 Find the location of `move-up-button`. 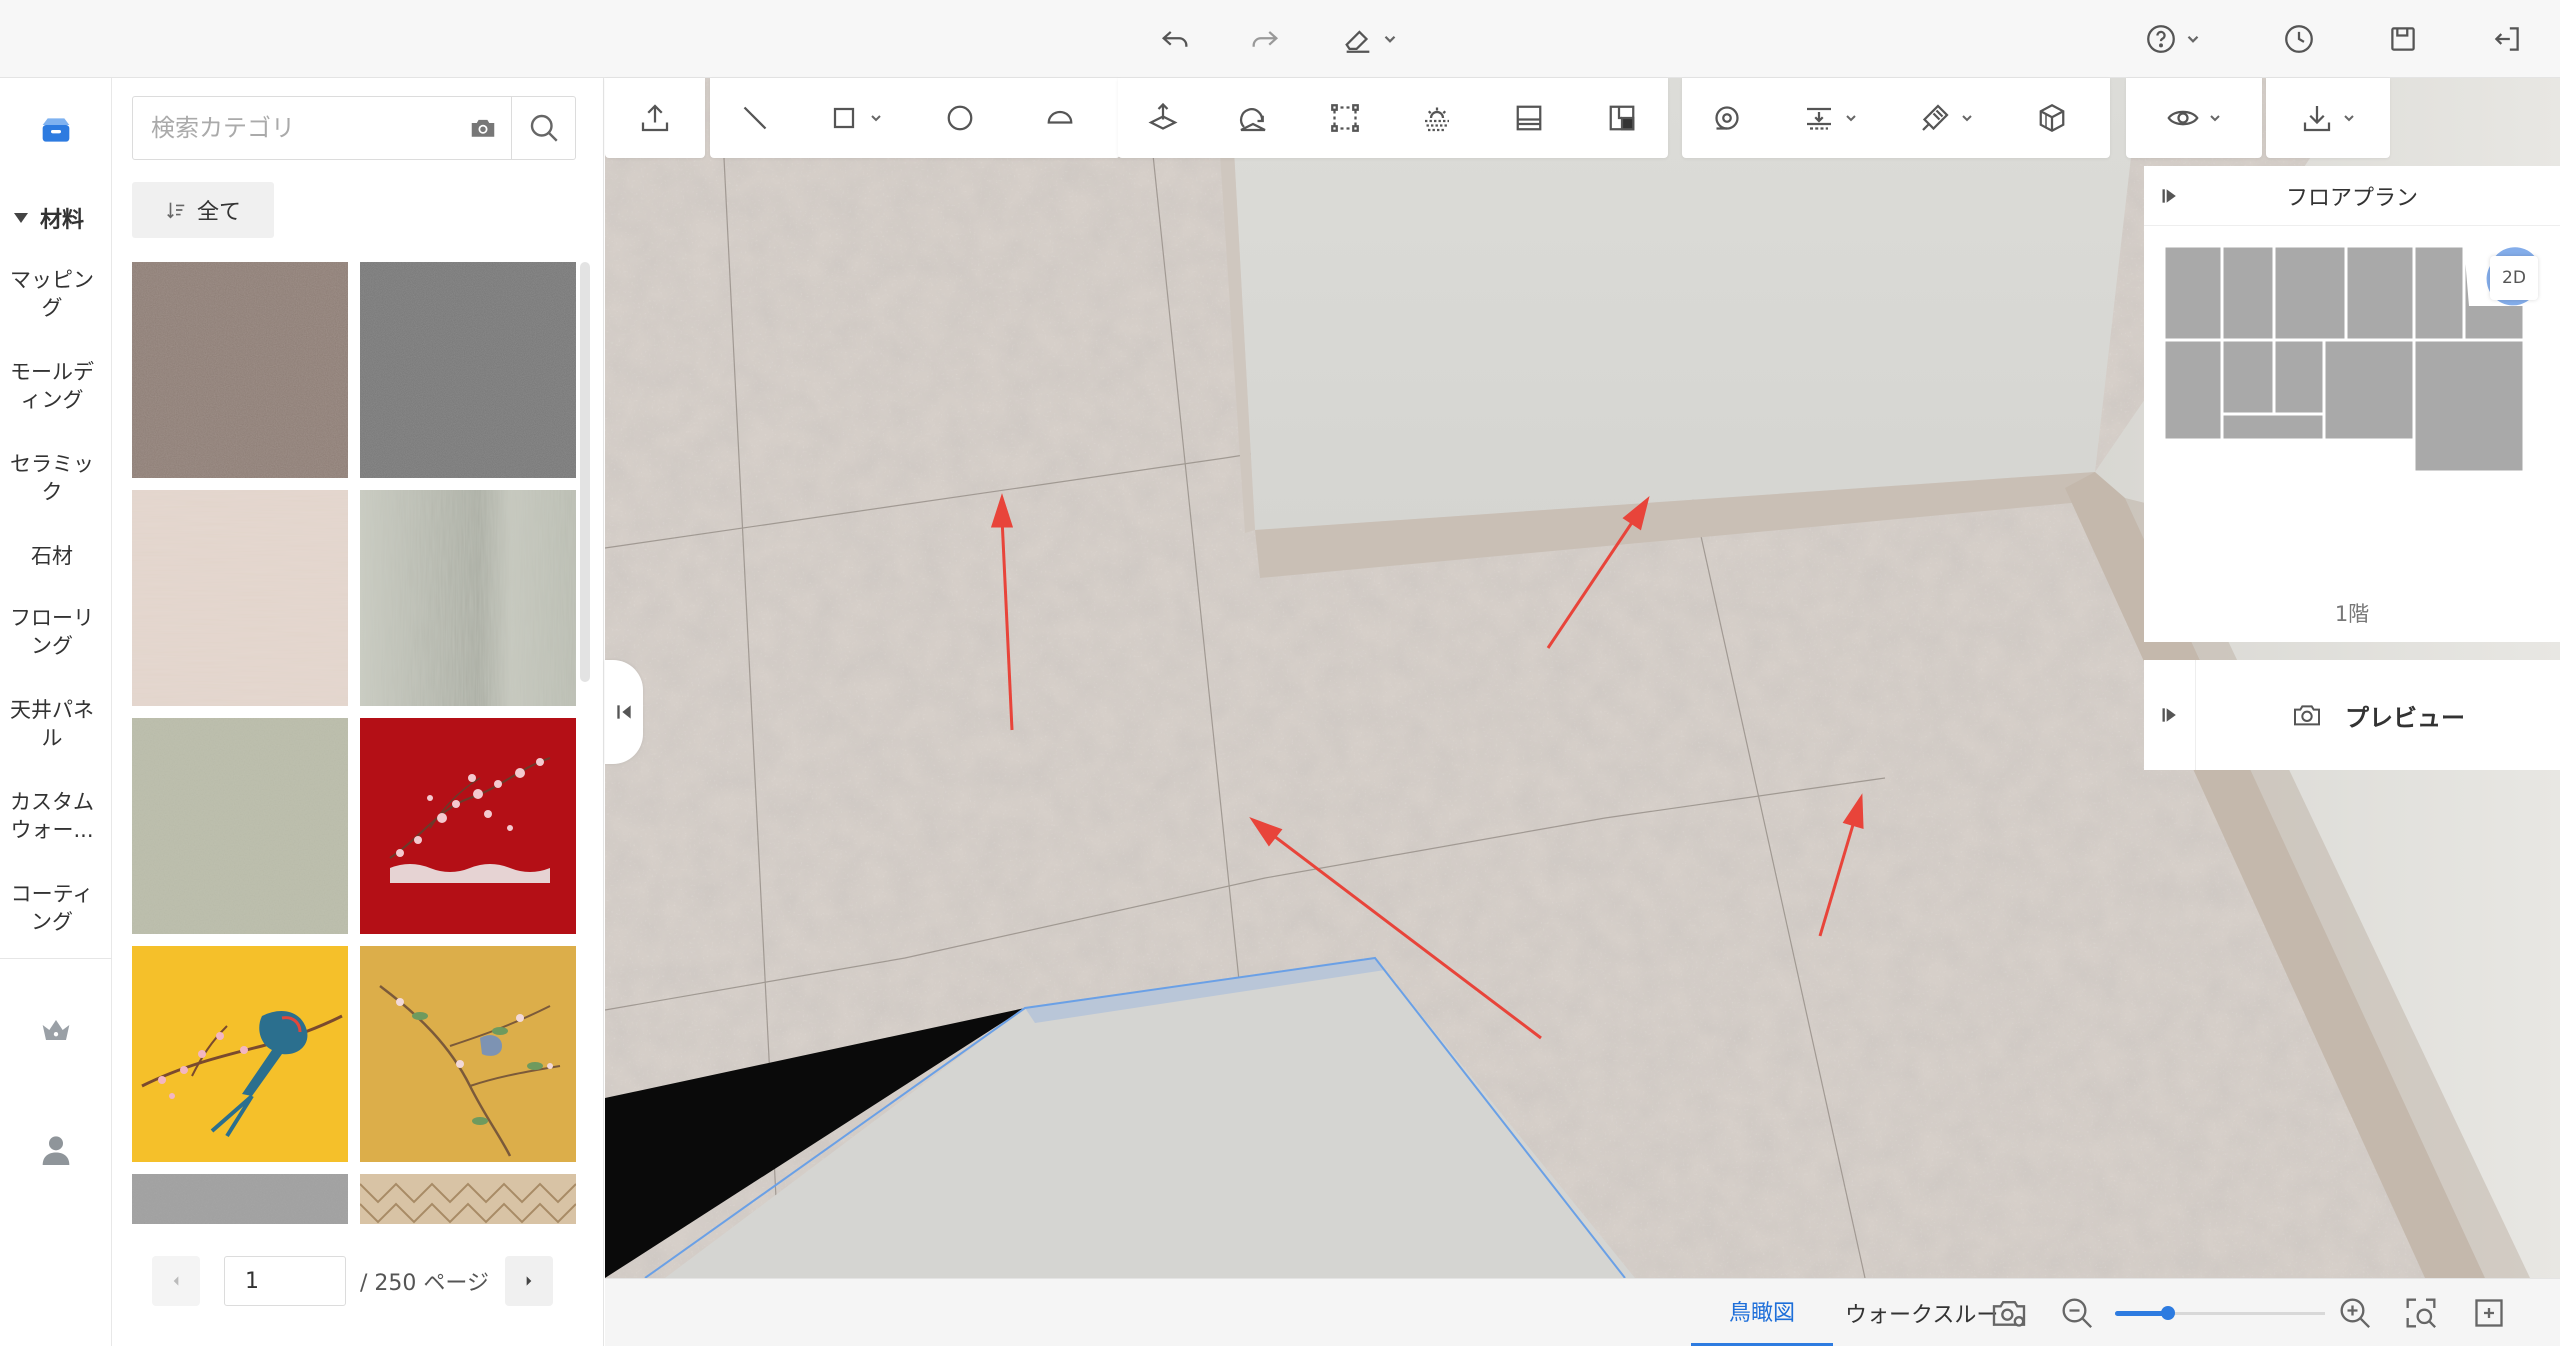

move-up-button is located at coordinates (1163, 118).